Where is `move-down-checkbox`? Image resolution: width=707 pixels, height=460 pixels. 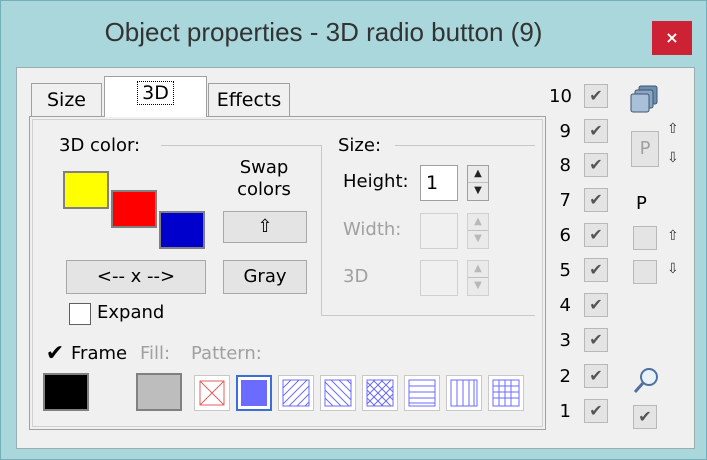 move-down-checkbox is located at coordinates (645, 272).